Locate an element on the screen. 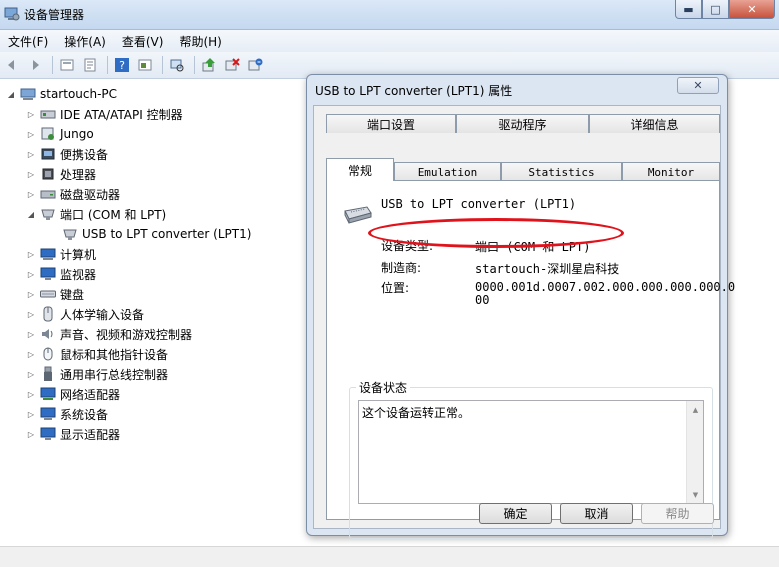  window-controls: ▬ □ ✕ is located at coordinates (725, 9).